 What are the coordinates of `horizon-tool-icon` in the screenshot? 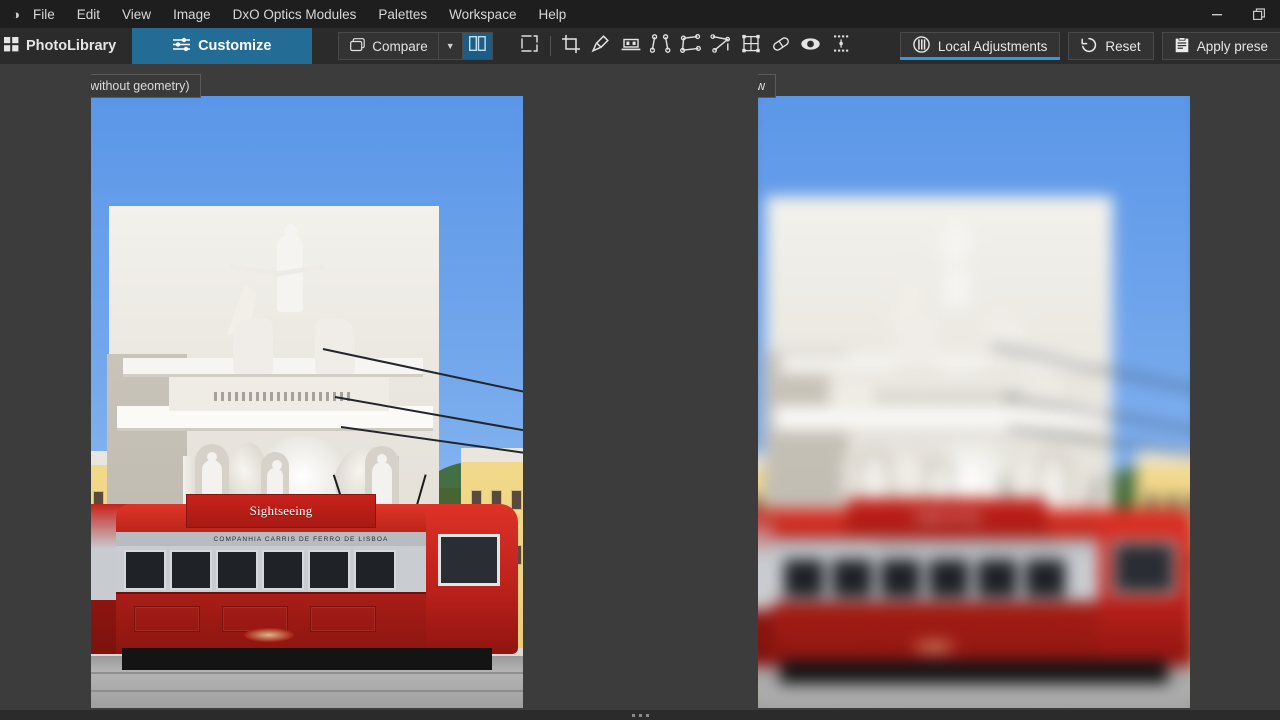 It's located at (631, 46).